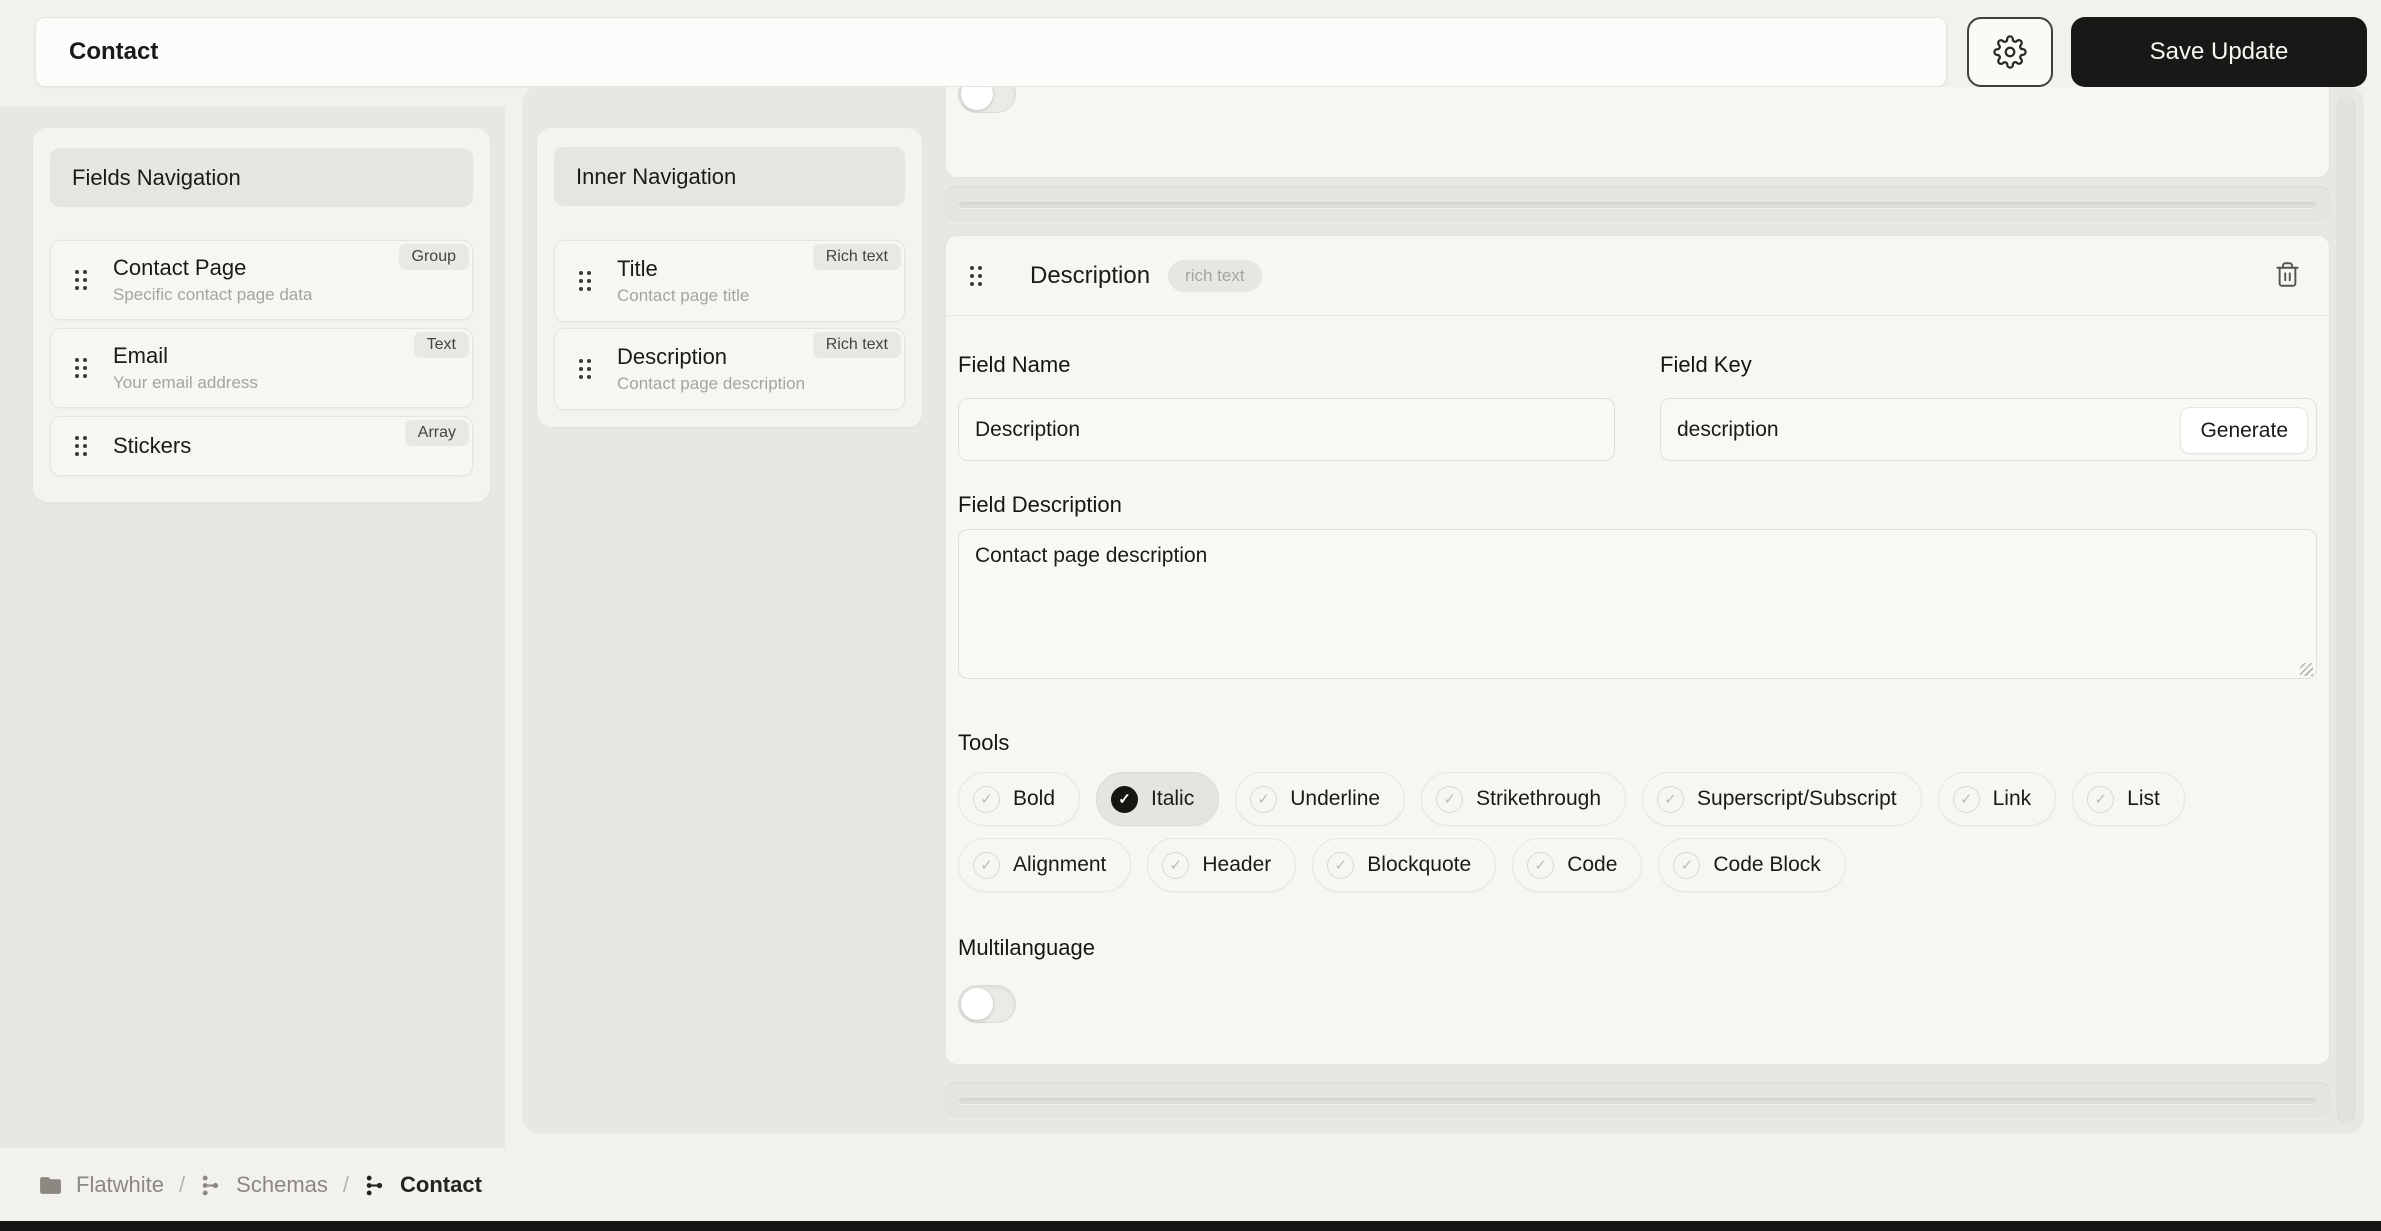  What do you see at coordinates (185, 368) in the screenshot?
I see `field-nav-item-text: Email Your email address` at bounding box center [185, 368].